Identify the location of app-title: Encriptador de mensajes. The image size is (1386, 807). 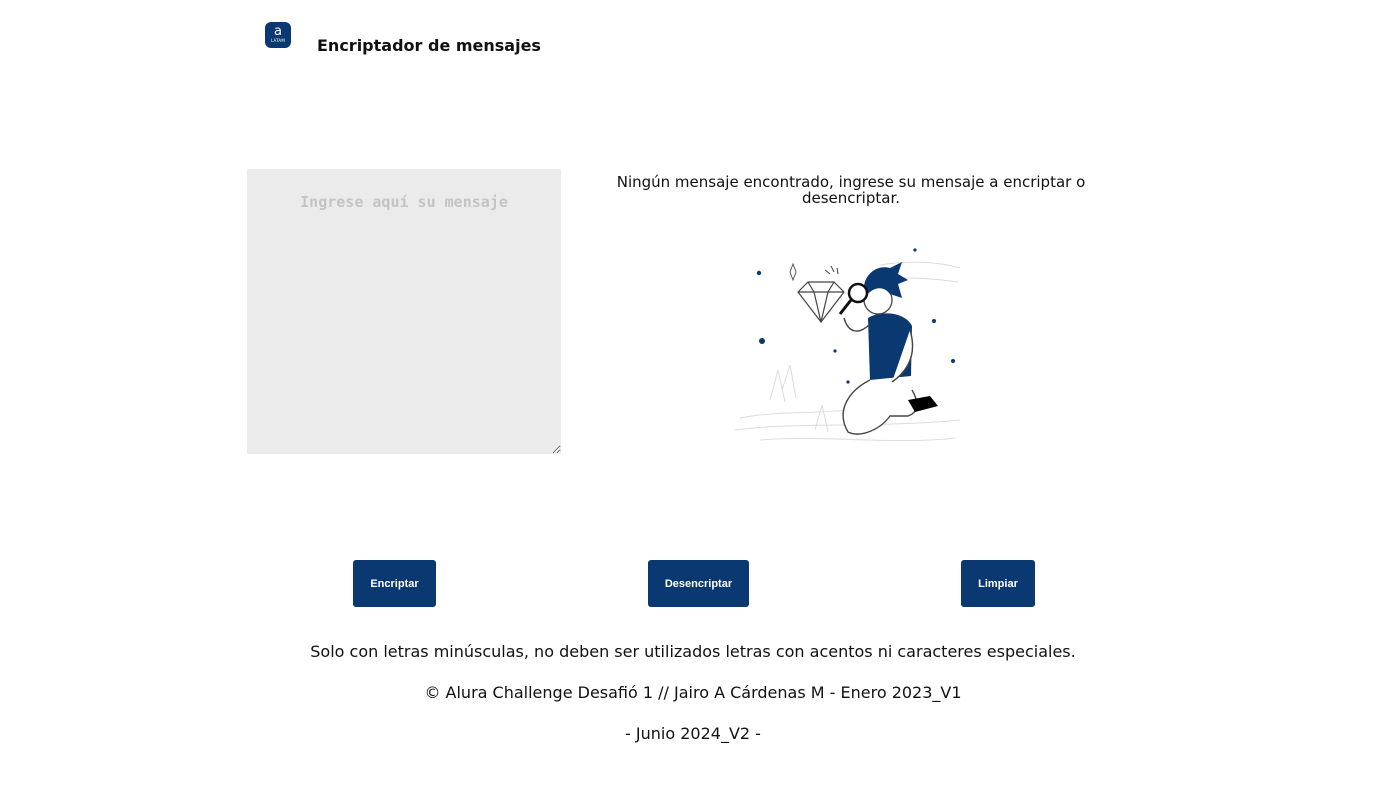
(429, 45).